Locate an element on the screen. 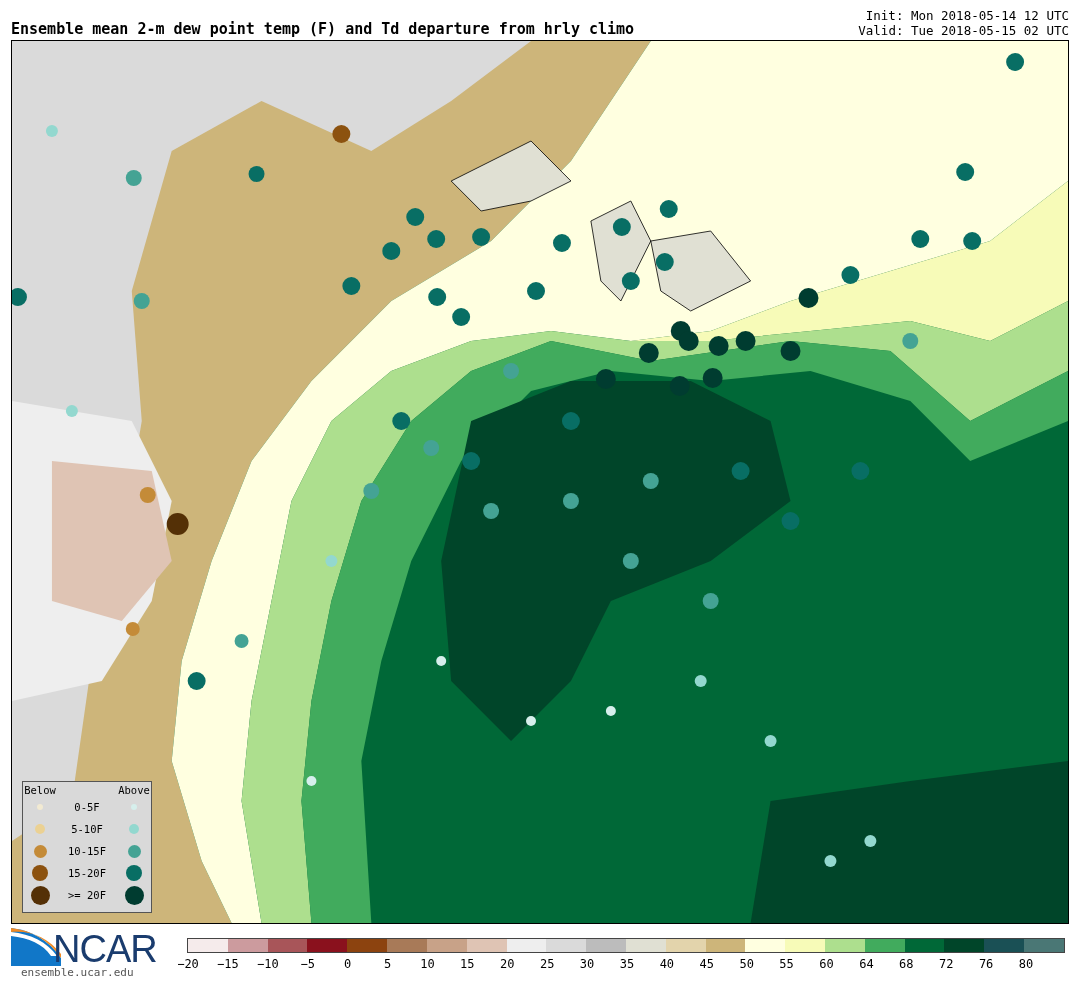  colorbar-tick-label: 68 is located at coordinates (906, 964).